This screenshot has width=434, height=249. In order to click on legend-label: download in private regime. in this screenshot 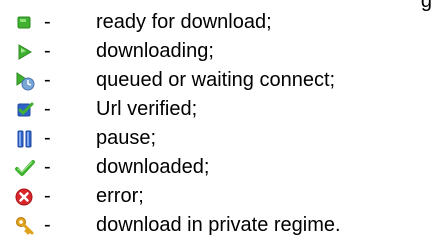, I will do `click(218, 225)`.